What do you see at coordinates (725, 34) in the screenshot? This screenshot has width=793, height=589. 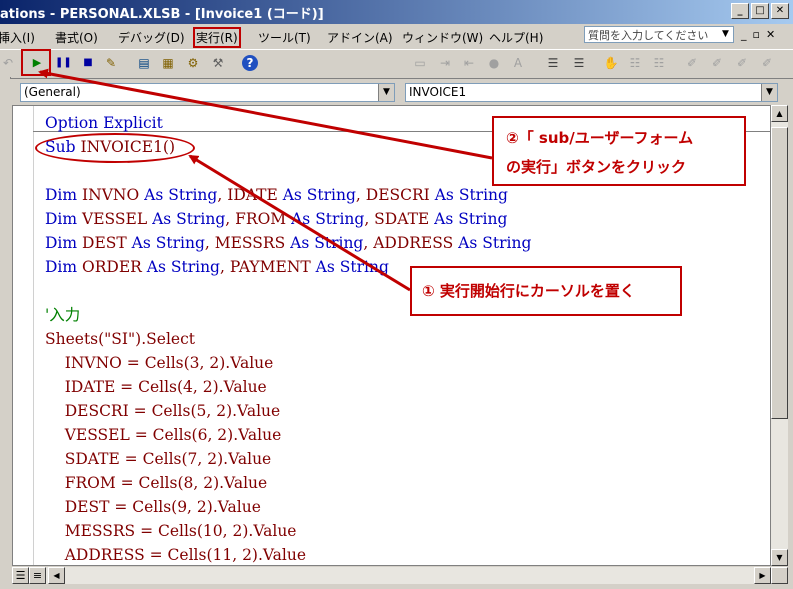 I see `help-dropdown-icon: ▼` at bounding box center [725, 34].